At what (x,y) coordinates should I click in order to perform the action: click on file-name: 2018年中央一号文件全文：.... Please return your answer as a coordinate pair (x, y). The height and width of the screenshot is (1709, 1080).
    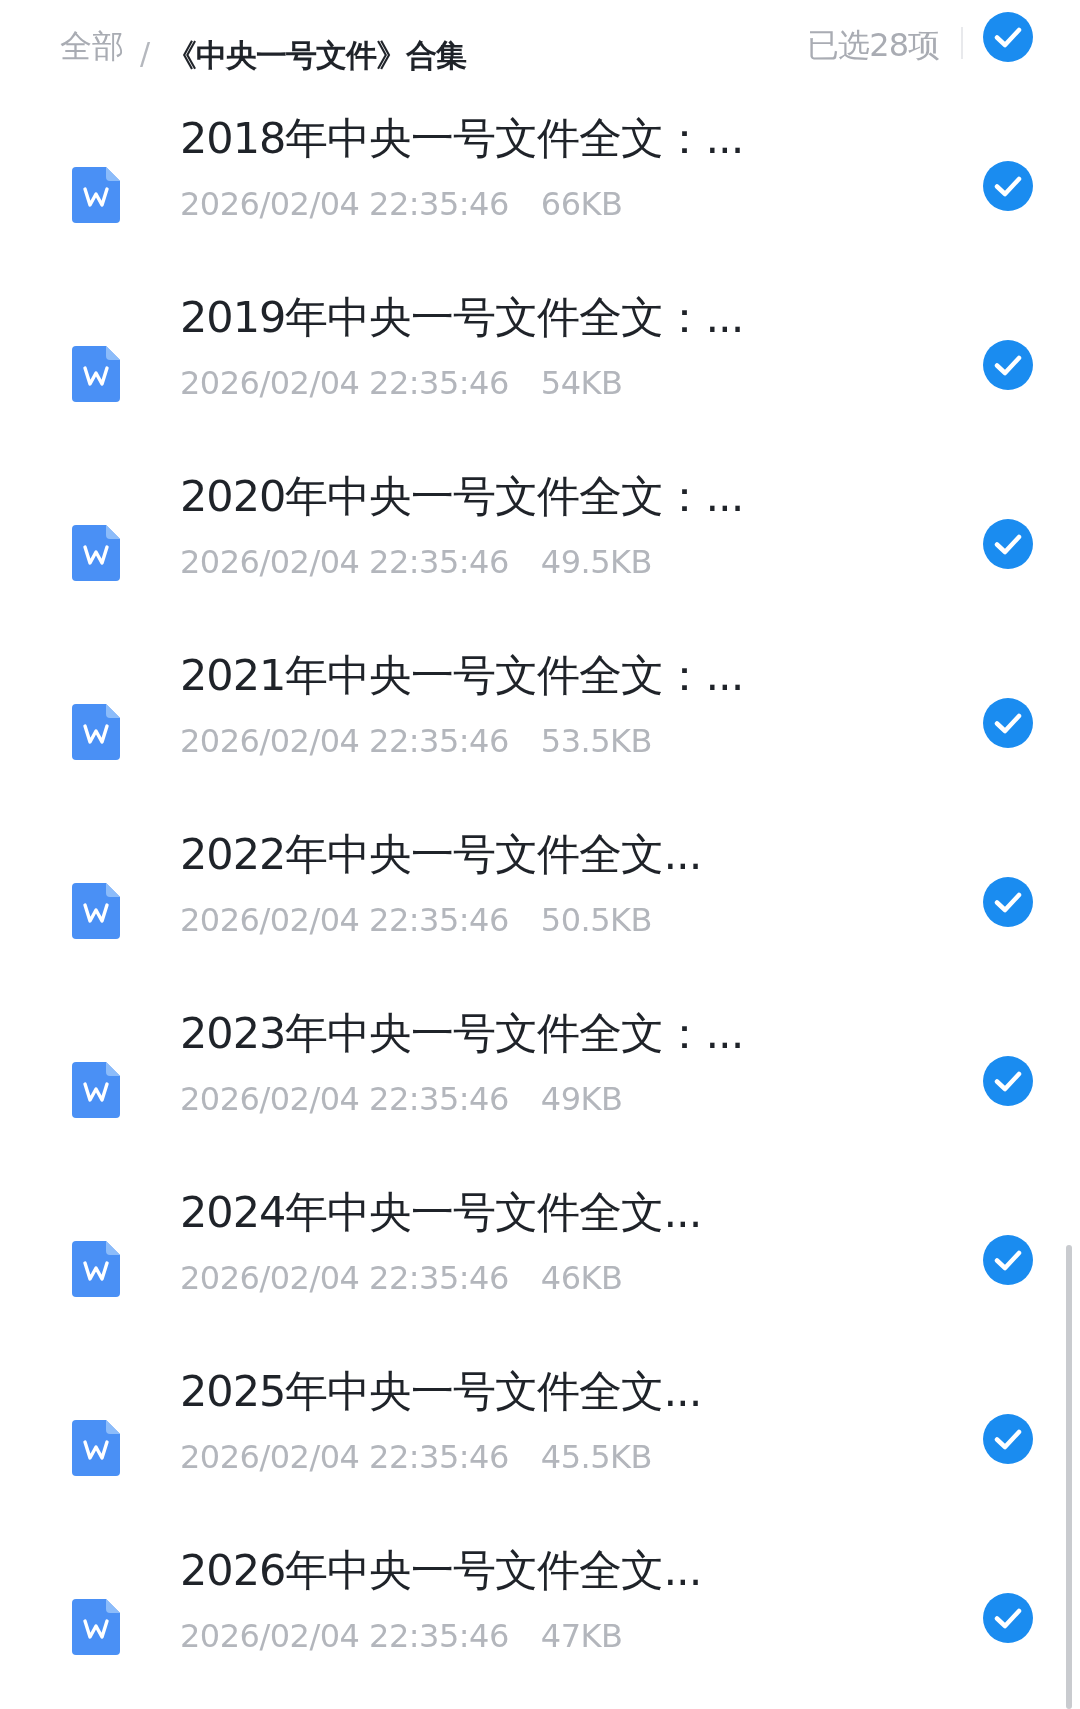
    Looking at the image, I should click on (462, 138).